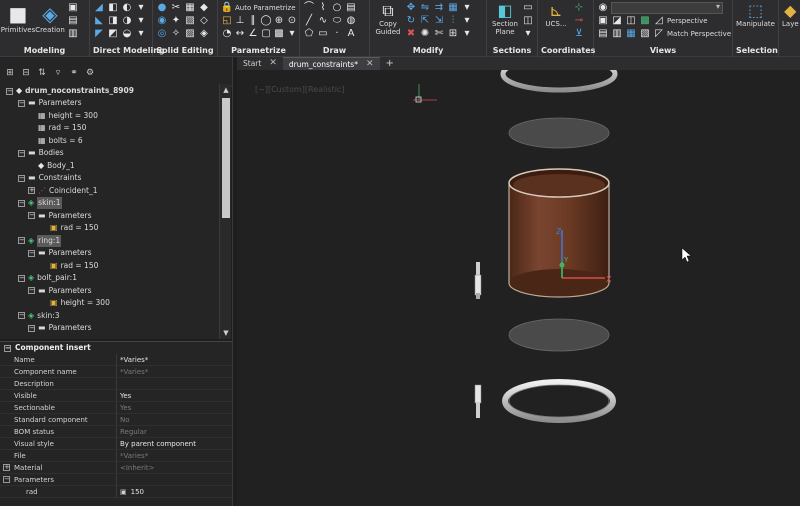 This screenshot has height=506, width=800. What do you see at coordinates (226, 158) in the screenshot?
I see `scroll-thumb` at bounding box center [226, 158].